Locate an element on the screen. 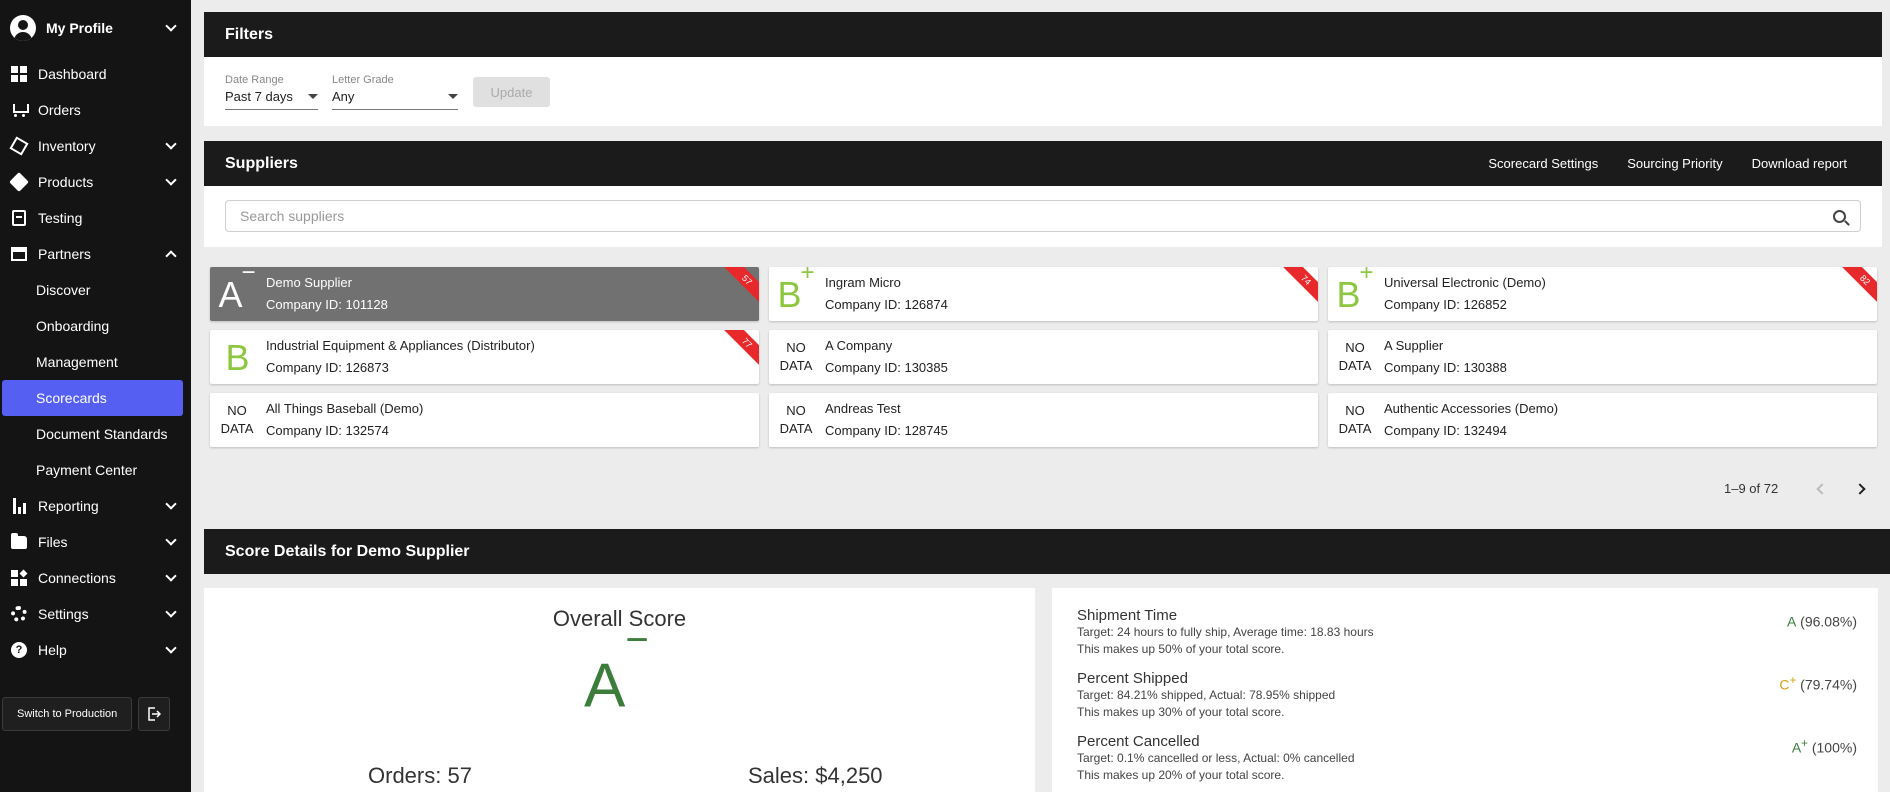 This screenshot has width=1890, height=792. supplier-name: Ingram Micro is located at coordinates (863, 282).